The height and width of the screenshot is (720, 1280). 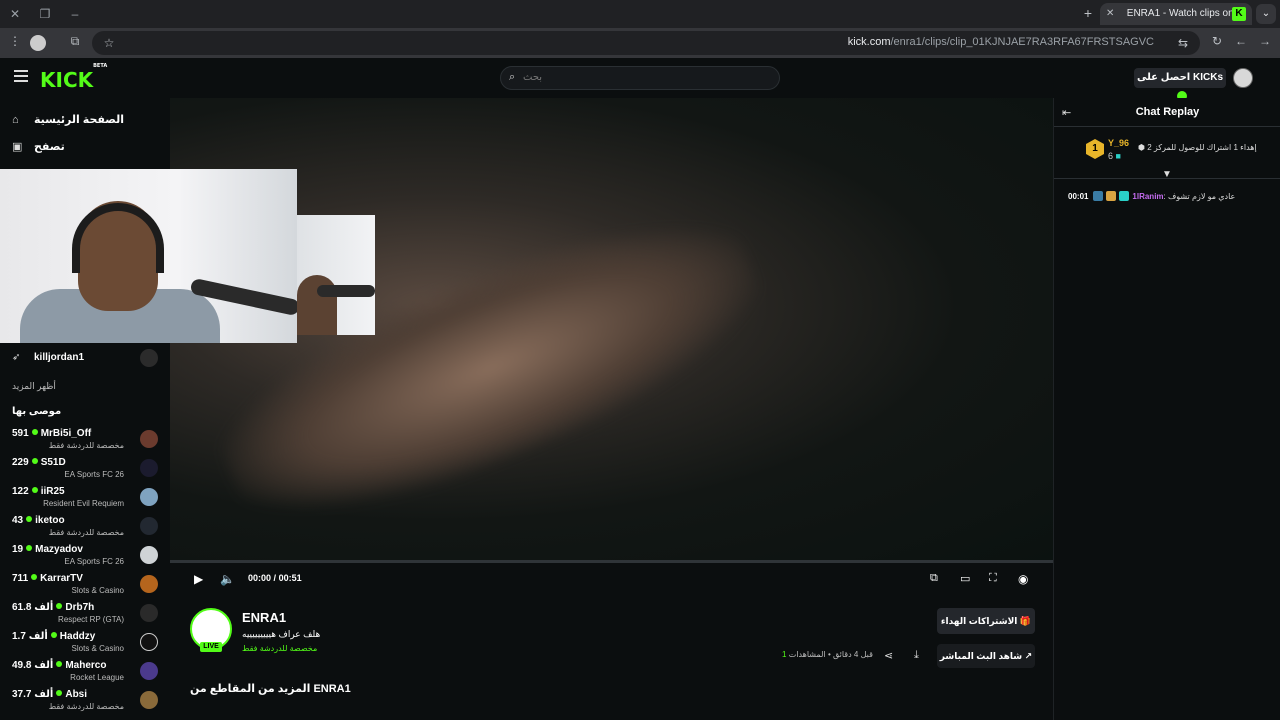 I want to click on search-input: ⌕ بحث, so click(x=640, y=78).